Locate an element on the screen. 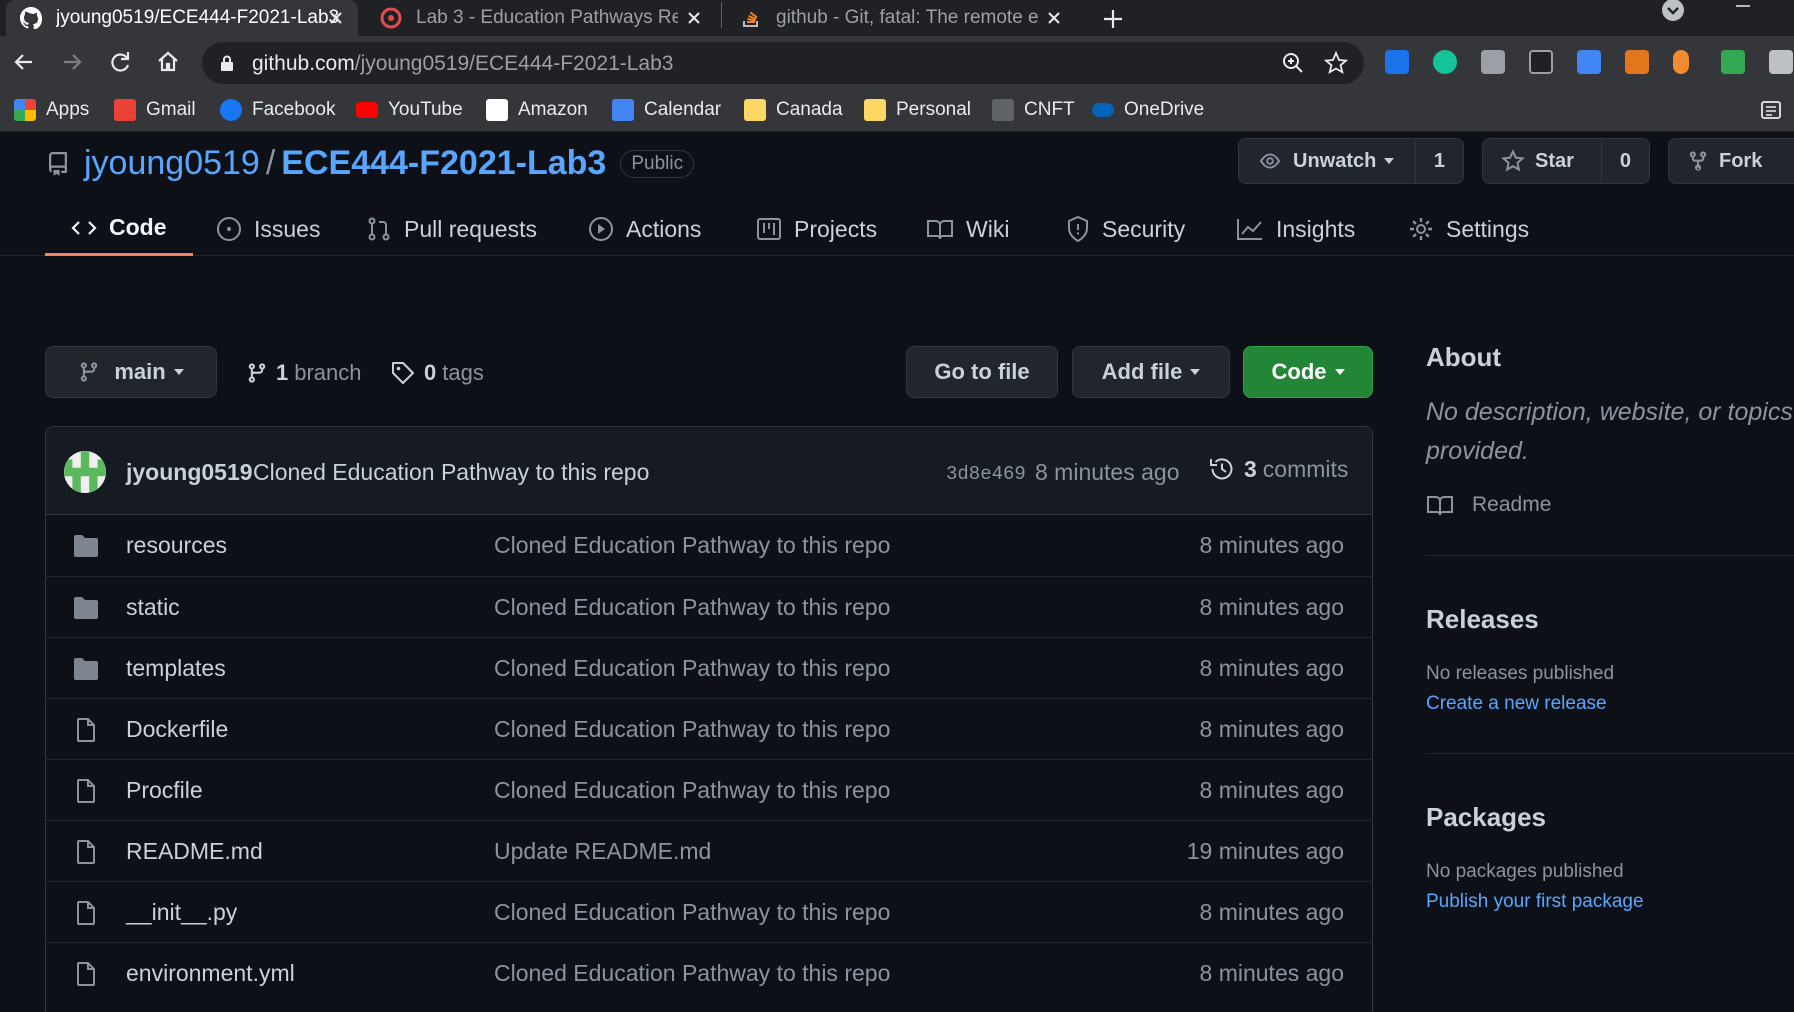 The image size is (1794, 1012). forward-icon is located at coordinates (72, 62).